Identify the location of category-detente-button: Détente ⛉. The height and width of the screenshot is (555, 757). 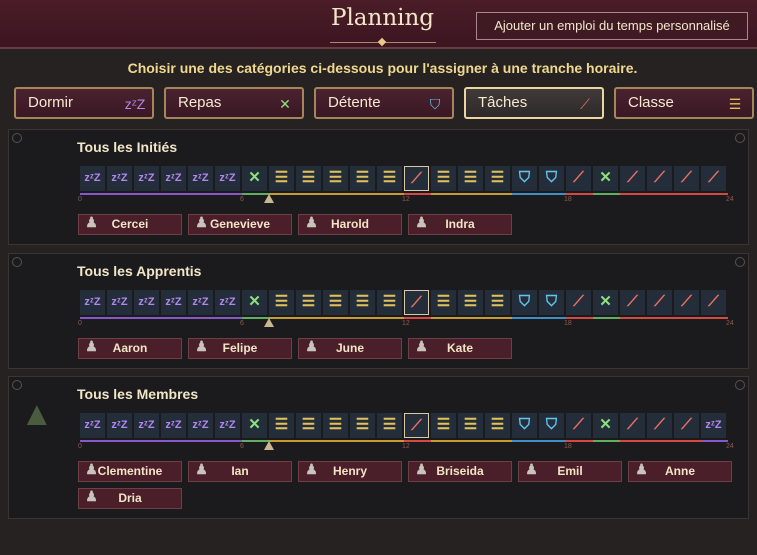
(384, 103).